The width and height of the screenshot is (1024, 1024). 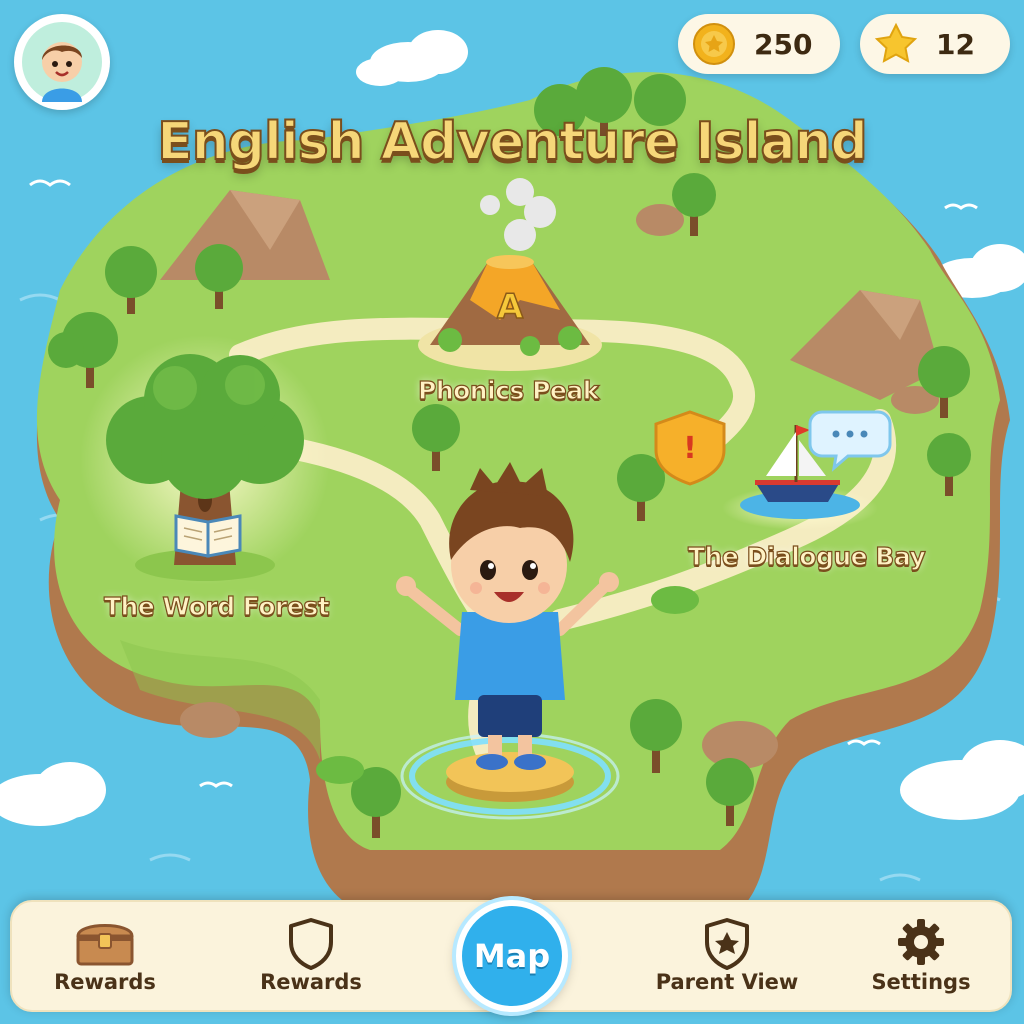 I want to click on nav-settings-label: Settings, so click(x=921, y=982).